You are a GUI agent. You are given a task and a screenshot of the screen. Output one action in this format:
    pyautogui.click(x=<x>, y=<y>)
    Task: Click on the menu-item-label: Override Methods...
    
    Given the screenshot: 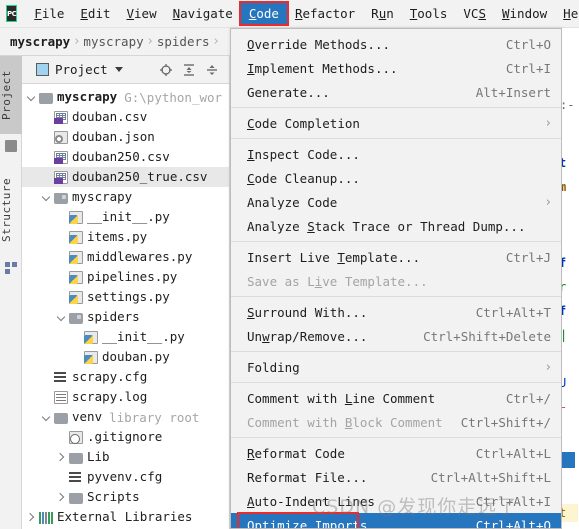 What is the action you would take?
    pyautogui.click(x=318, y=44)
    